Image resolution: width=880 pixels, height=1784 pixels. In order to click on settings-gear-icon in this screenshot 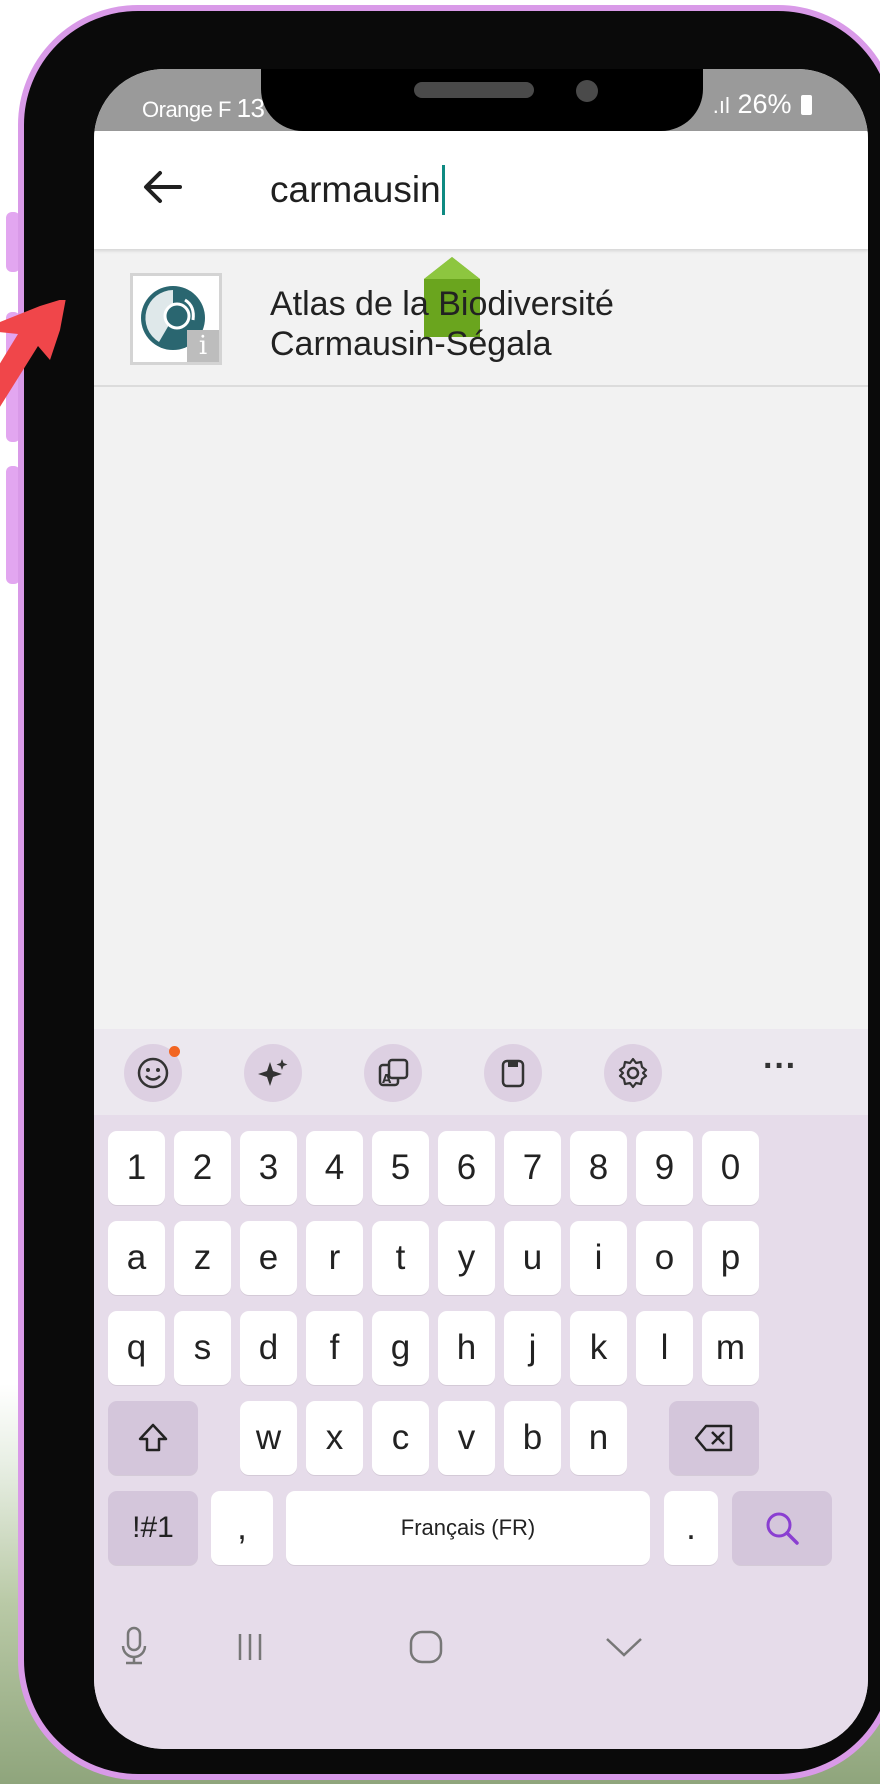, I will do `click(633, 1073)`.